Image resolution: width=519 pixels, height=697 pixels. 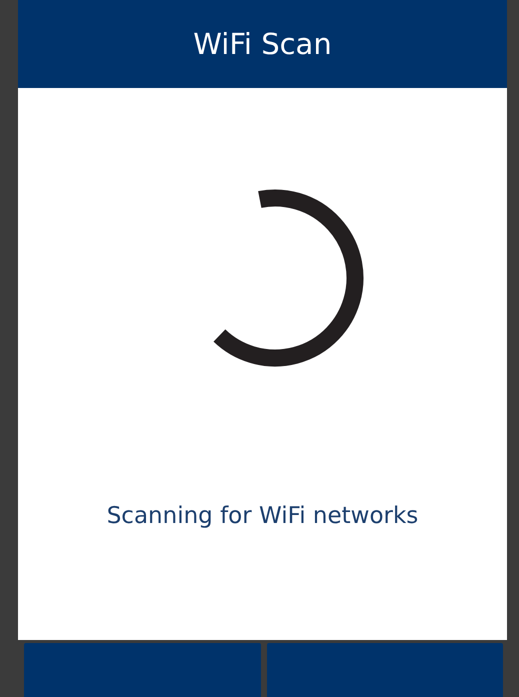 What do you see at coordinates (262, 516) in the screenshot?
I see `status-message: Scanning for WiFi networks` at bounding box center [262, 516].